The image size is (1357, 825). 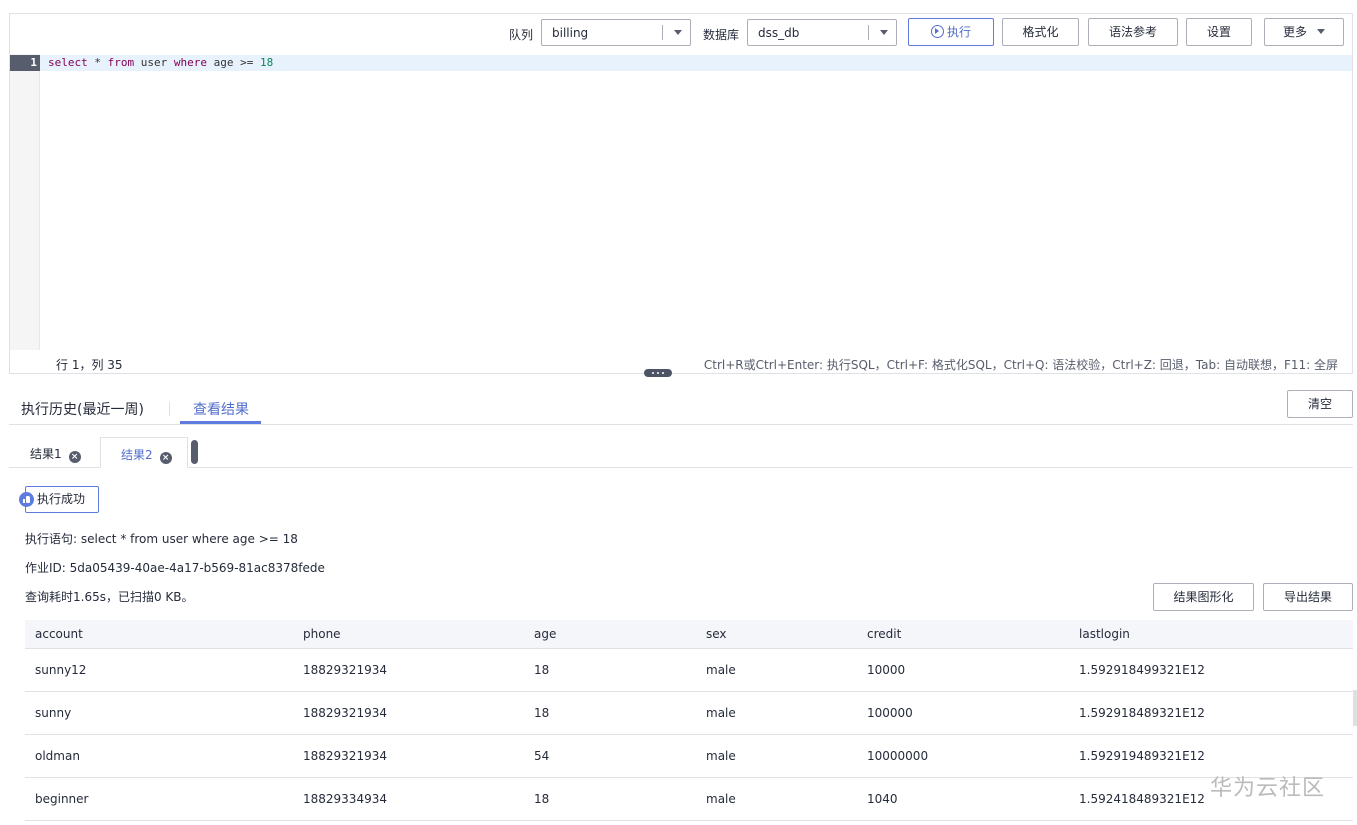 I want to click on column-header-account: account, so click(x=159, y=634).